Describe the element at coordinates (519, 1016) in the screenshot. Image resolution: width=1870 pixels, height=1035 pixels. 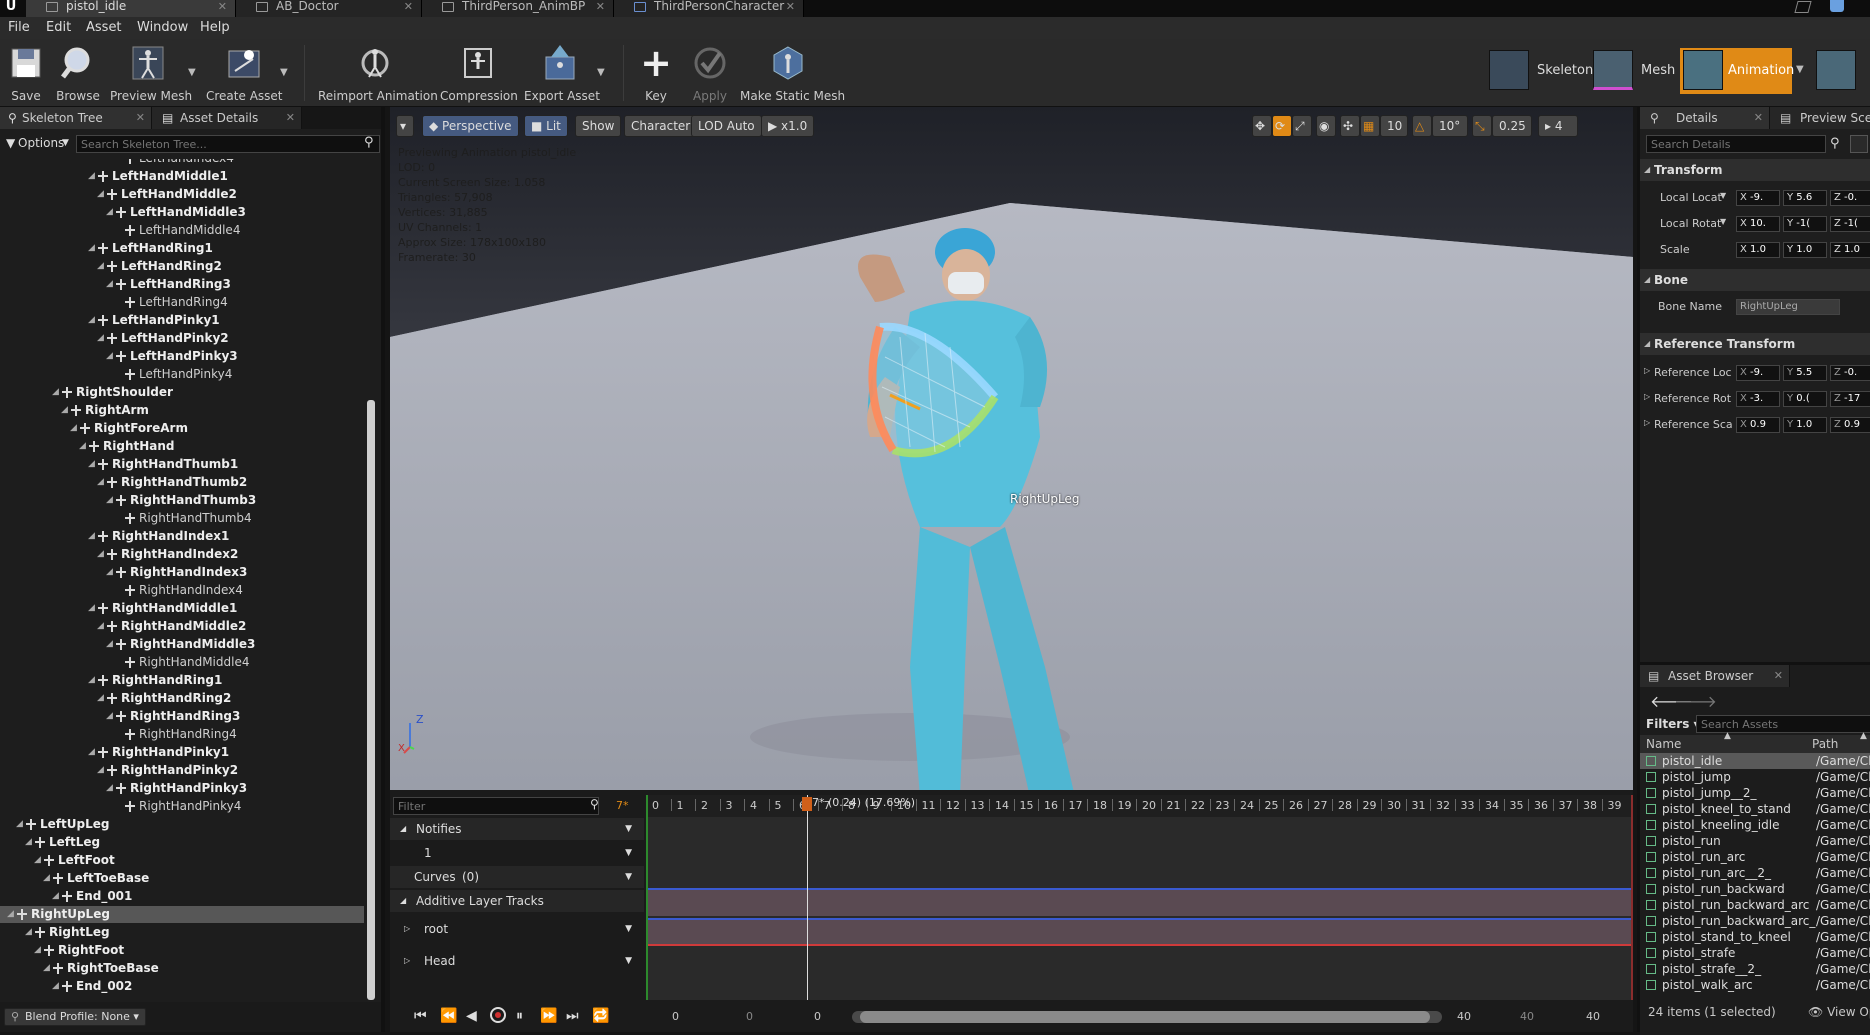
I see `pause-icon: ⏸` at that location.